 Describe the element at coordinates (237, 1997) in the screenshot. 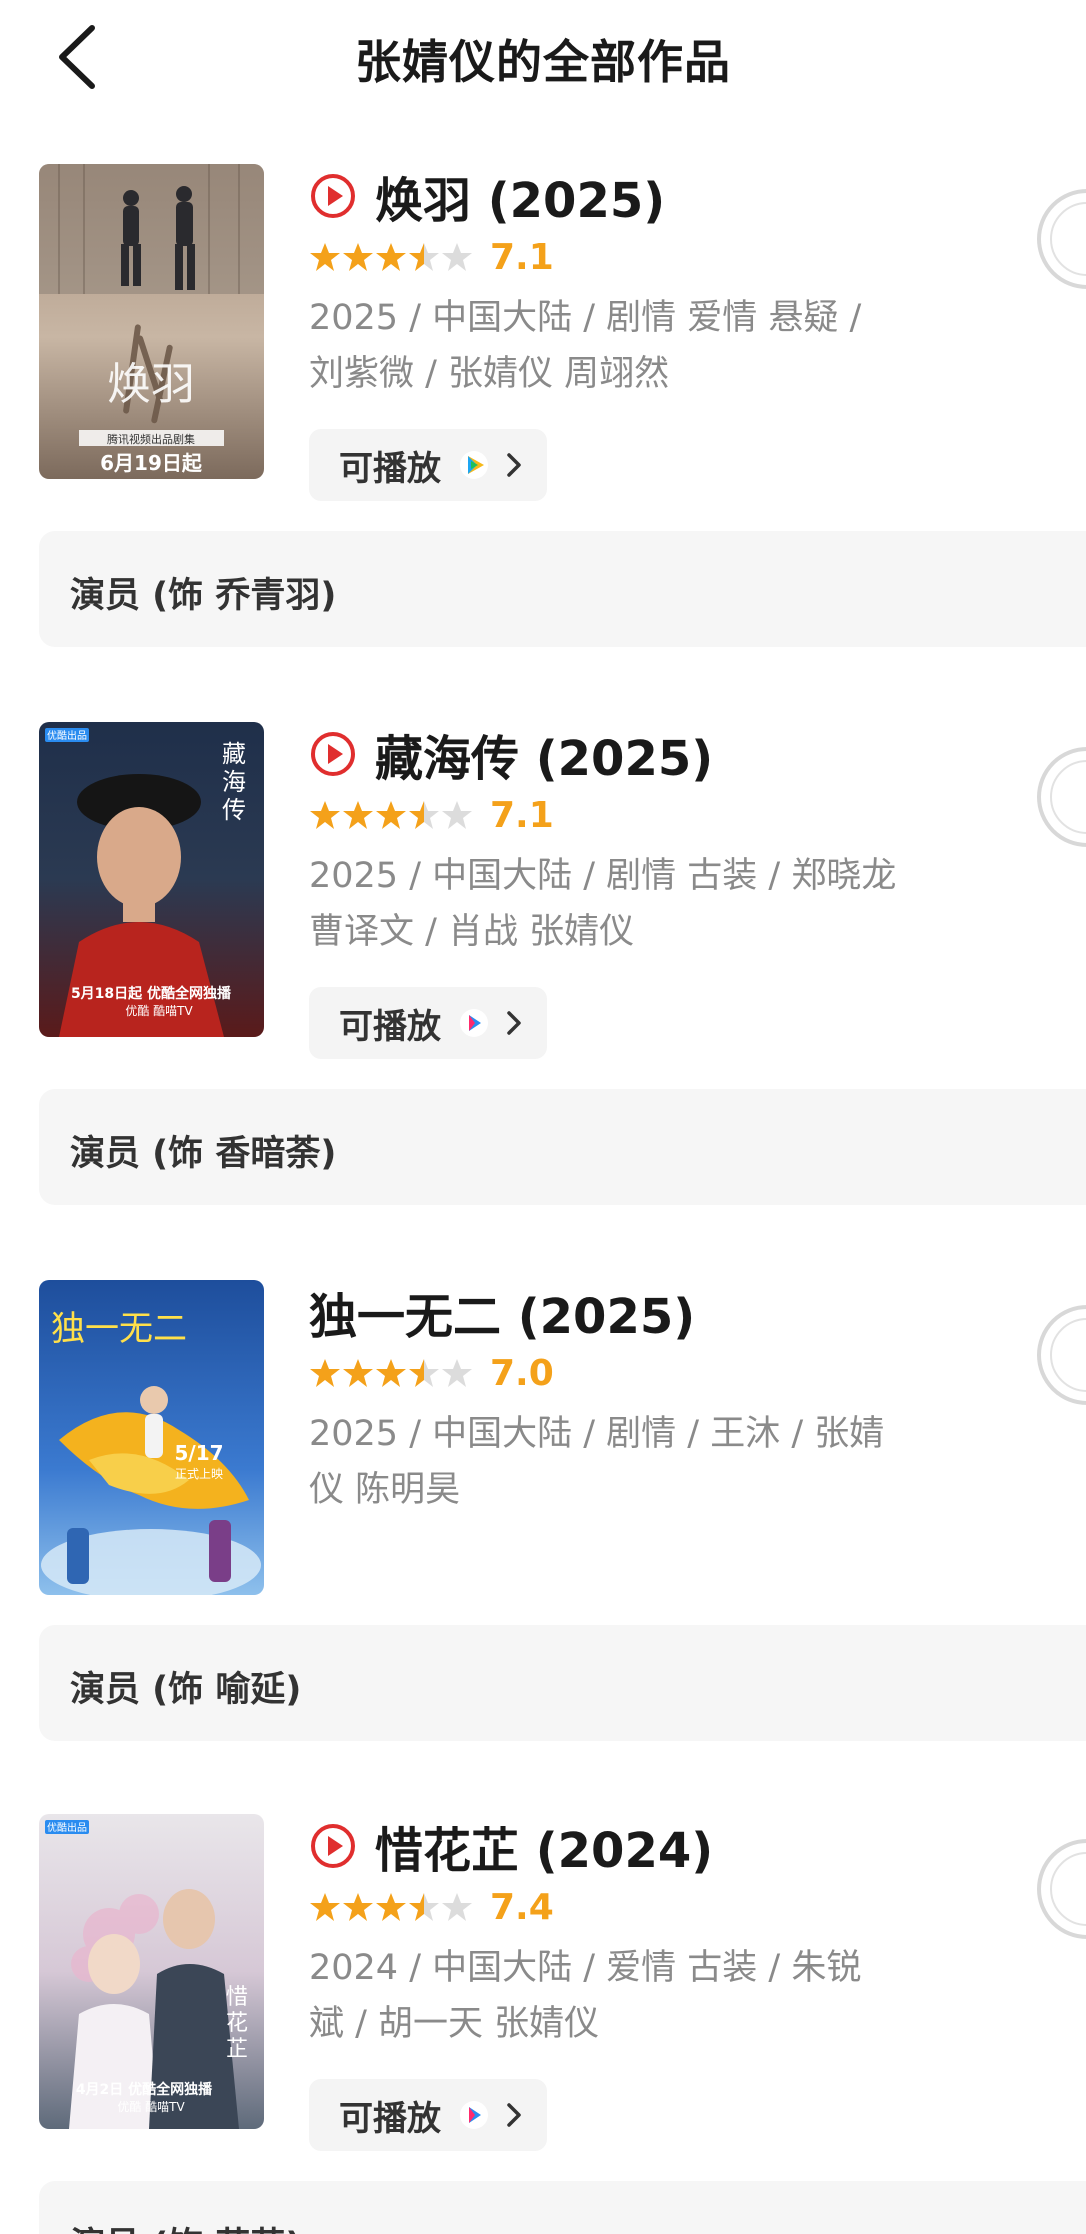

I see `poster-calligraphy: 惜` at that location.